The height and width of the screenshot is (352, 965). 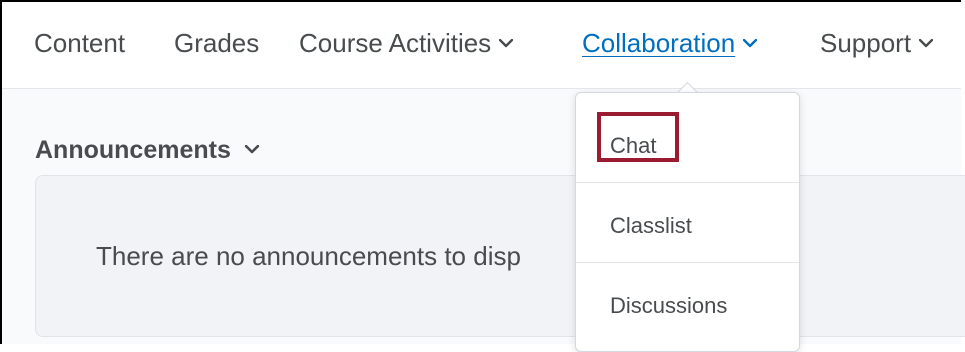 What do you see at coordinates (395, 43) in the screenshot?
I see `nav-course-activities-label: Course Activities` at bounding box center [395, 43].